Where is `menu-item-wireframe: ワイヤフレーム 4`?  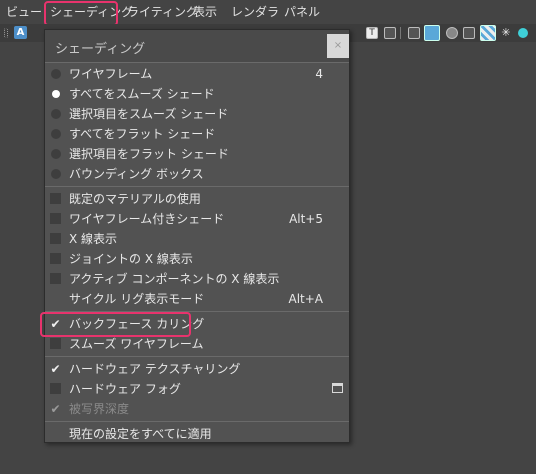 menu-item-wireframe: ワイヤフレーム 4 is located at coordinates (197, 74).